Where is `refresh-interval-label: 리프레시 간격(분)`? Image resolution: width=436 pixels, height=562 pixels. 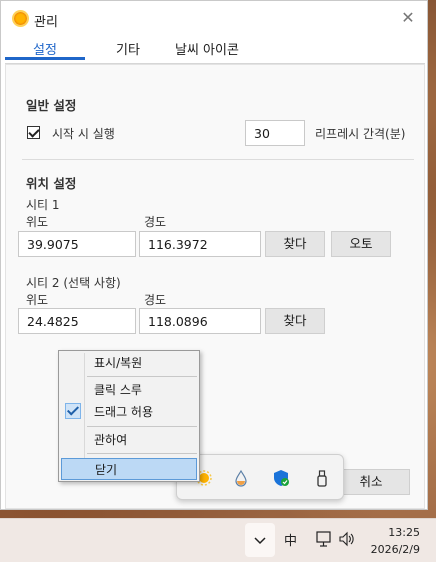
refresh-interval-label: 리프레시 간격(분) is located at coordinates (360, 134).